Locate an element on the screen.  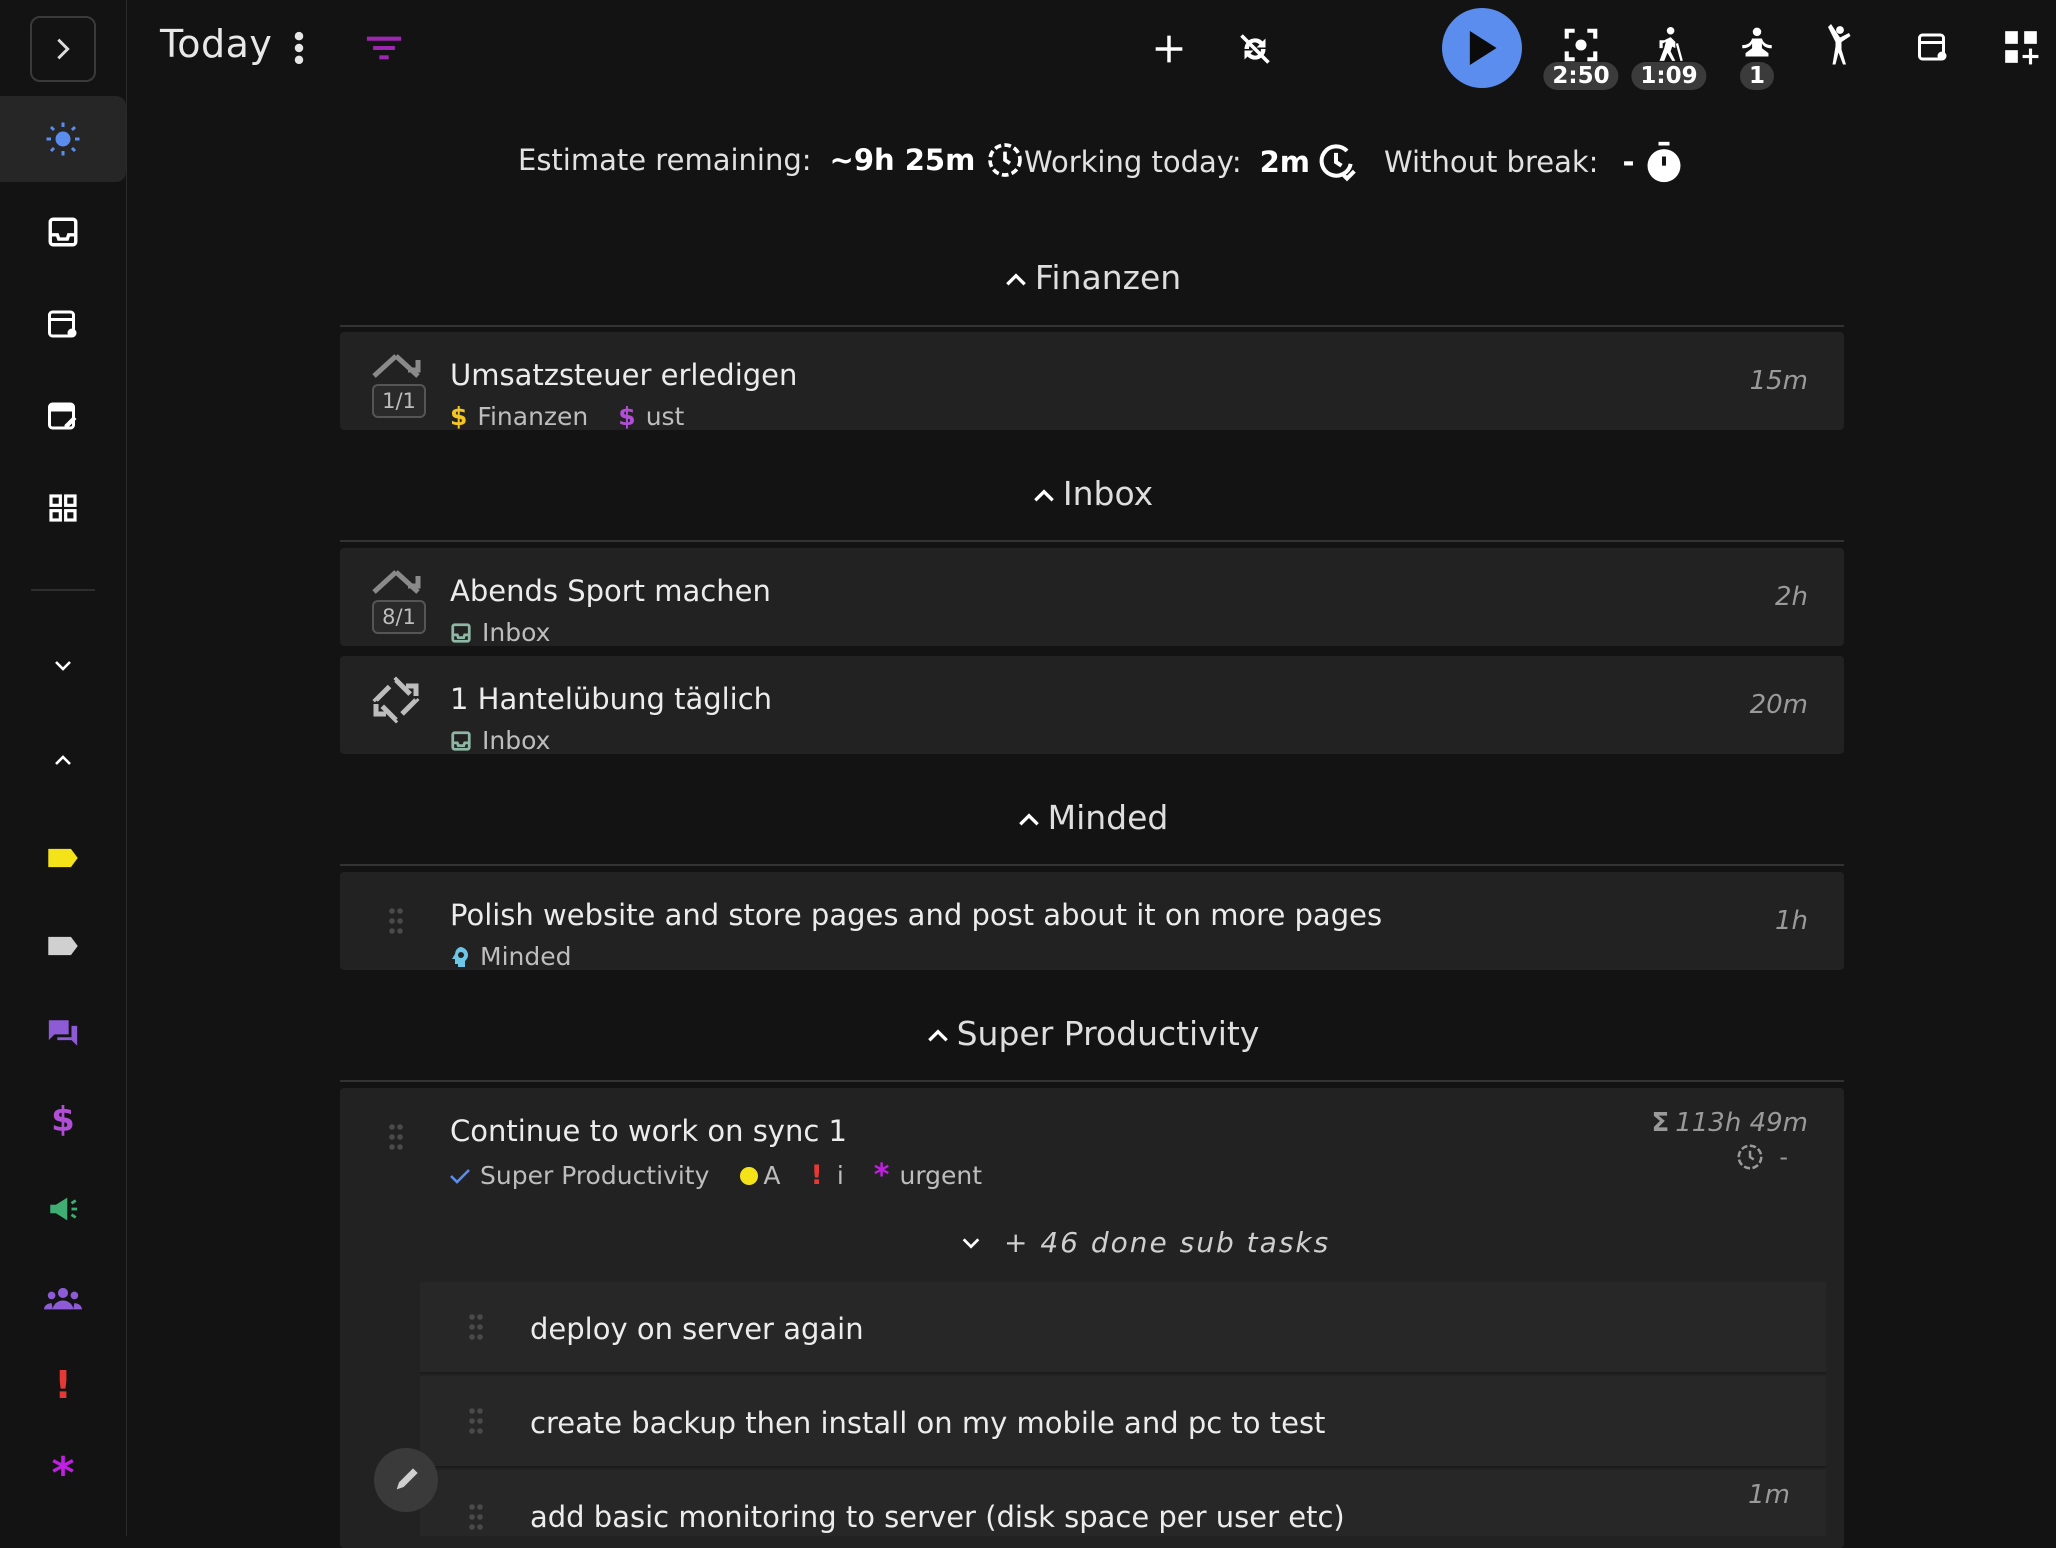
sidebar-item-planner is located at coordinates (63, 324).